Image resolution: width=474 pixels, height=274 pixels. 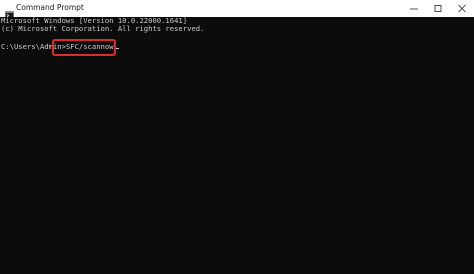 I want to click on typed-command: SFC/scannow, so click(x=90, y=46).